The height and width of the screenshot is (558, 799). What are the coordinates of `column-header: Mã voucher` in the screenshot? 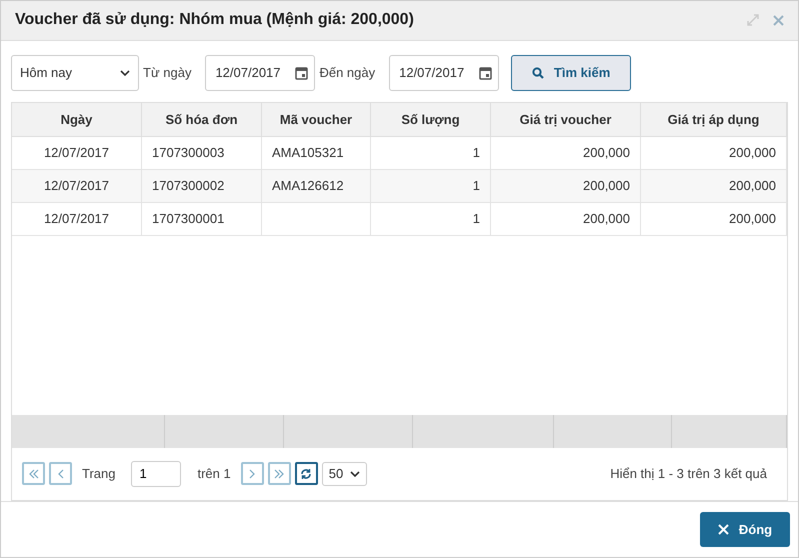 It's located at (316, 119).